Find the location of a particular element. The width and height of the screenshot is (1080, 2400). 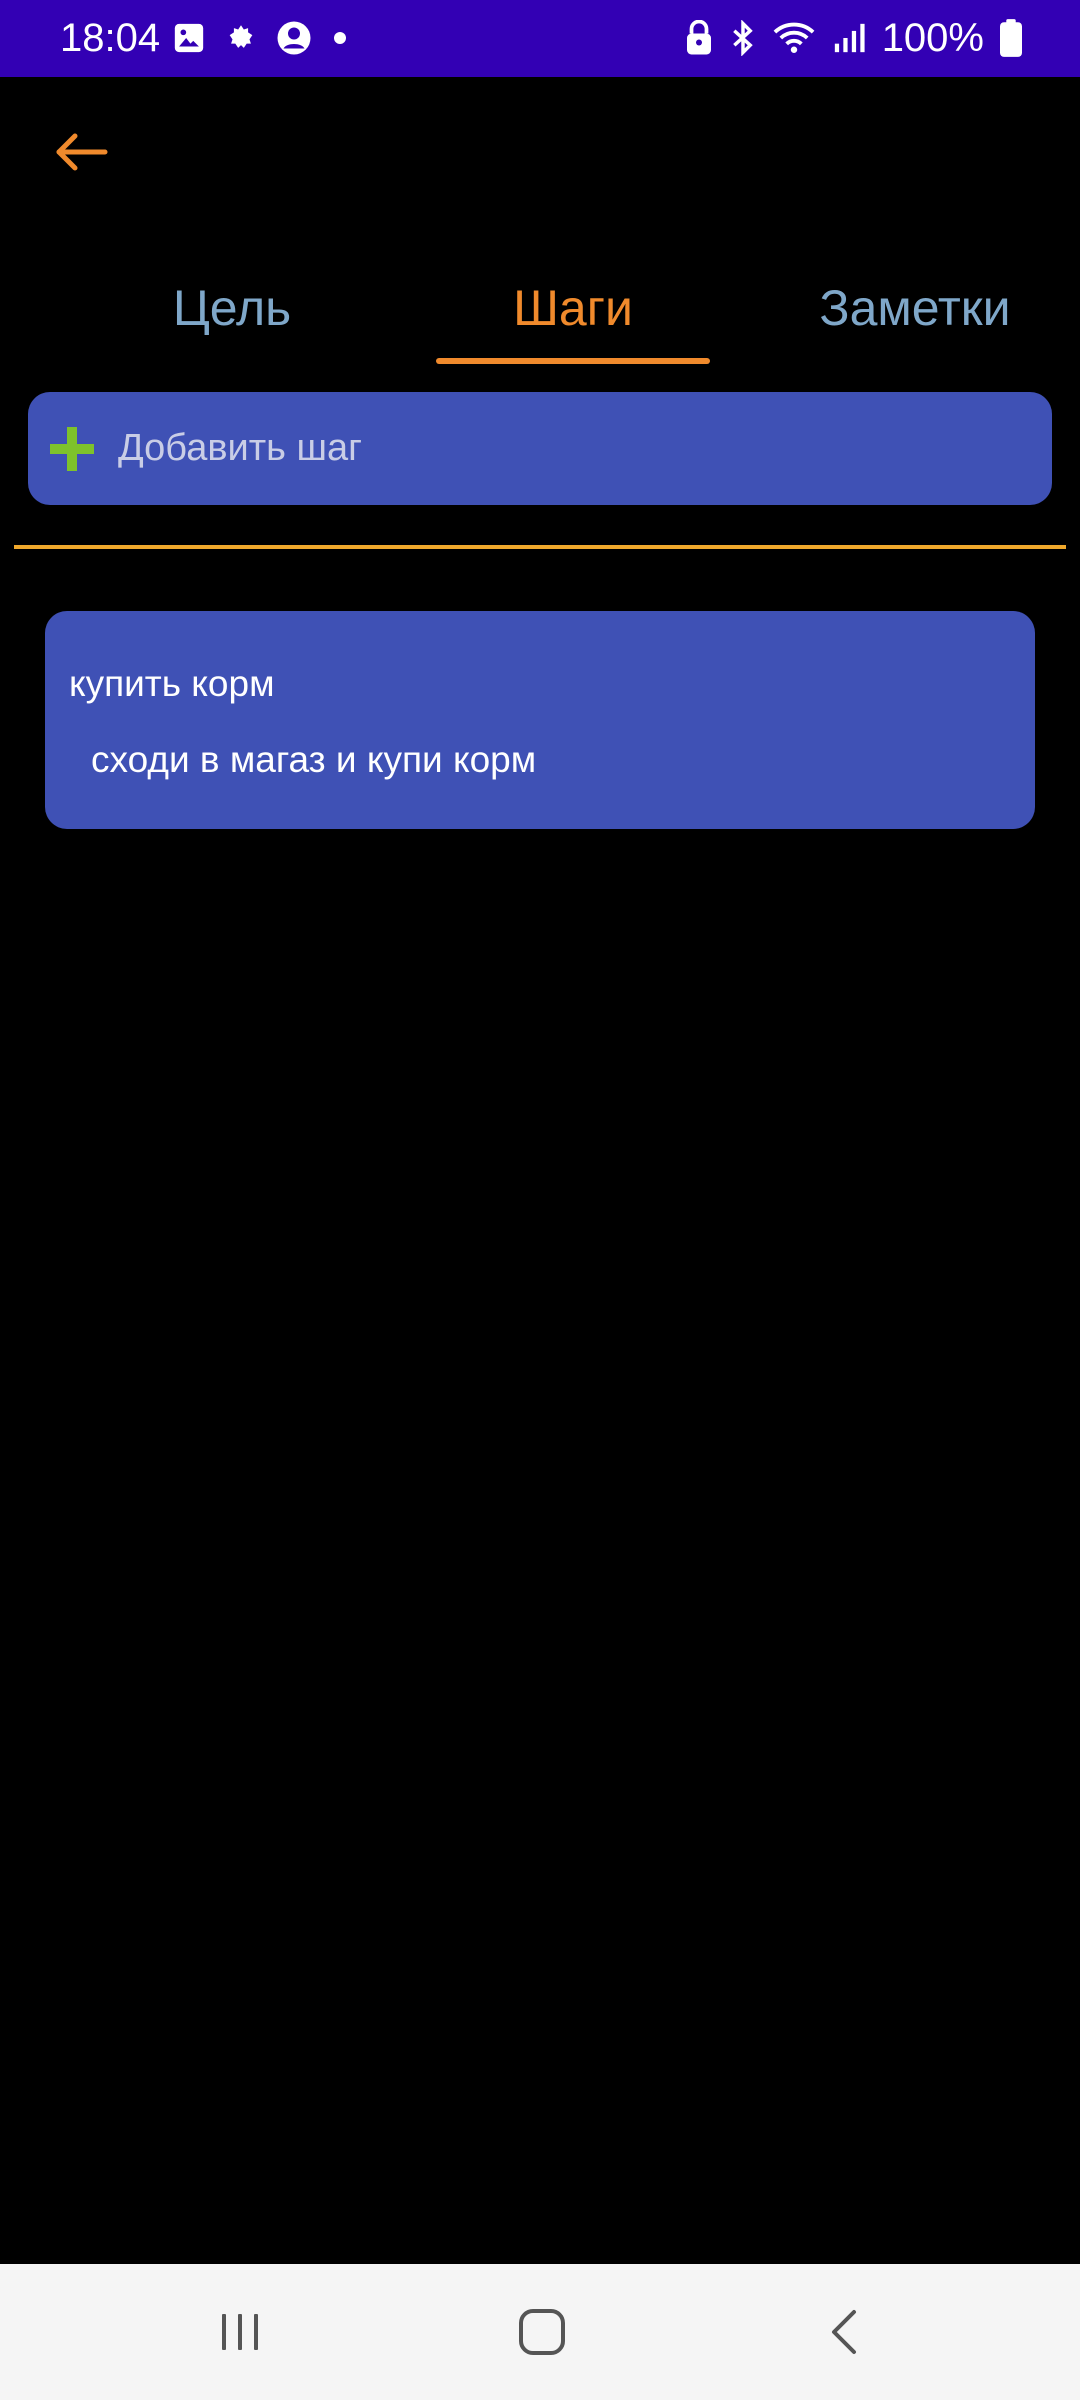

signal-icon is located at coordinates (849, 38).